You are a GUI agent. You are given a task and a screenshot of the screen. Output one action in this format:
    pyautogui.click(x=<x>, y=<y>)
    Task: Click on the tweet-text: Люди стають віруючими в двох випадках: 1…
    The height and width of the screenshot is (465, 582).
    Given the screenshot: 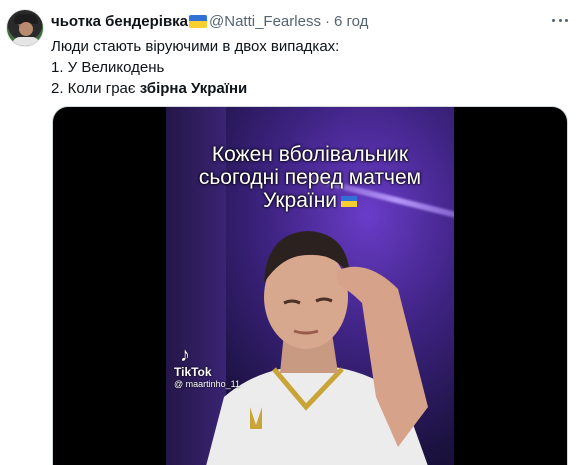 What is the action you would take?
    pyautogui.click(x=301, y=67)
    